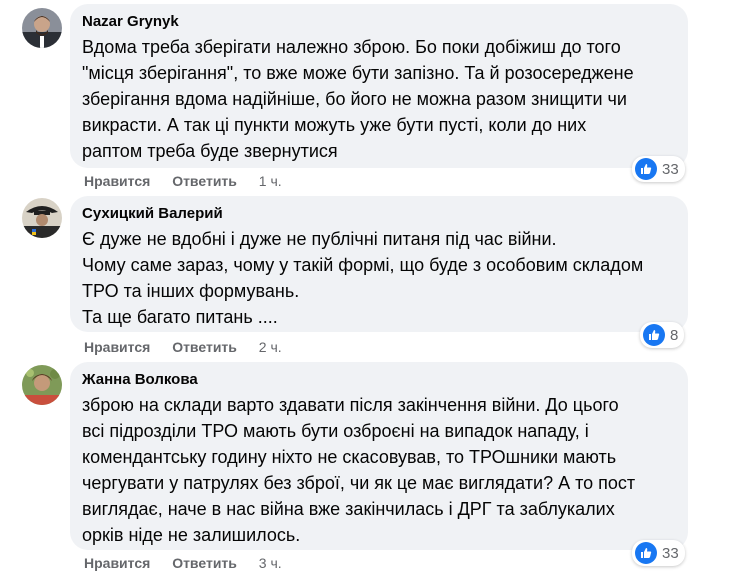  I want to click on comment-author: Nazar Grynyk, so click(379, 22).